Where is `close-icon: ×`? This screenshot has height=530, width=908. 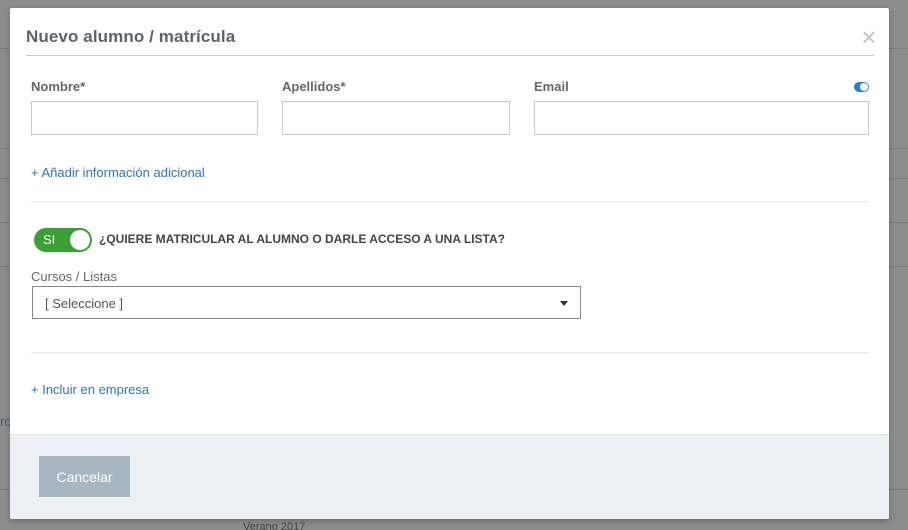
close-icon: × is located at coordinates (869, 37).